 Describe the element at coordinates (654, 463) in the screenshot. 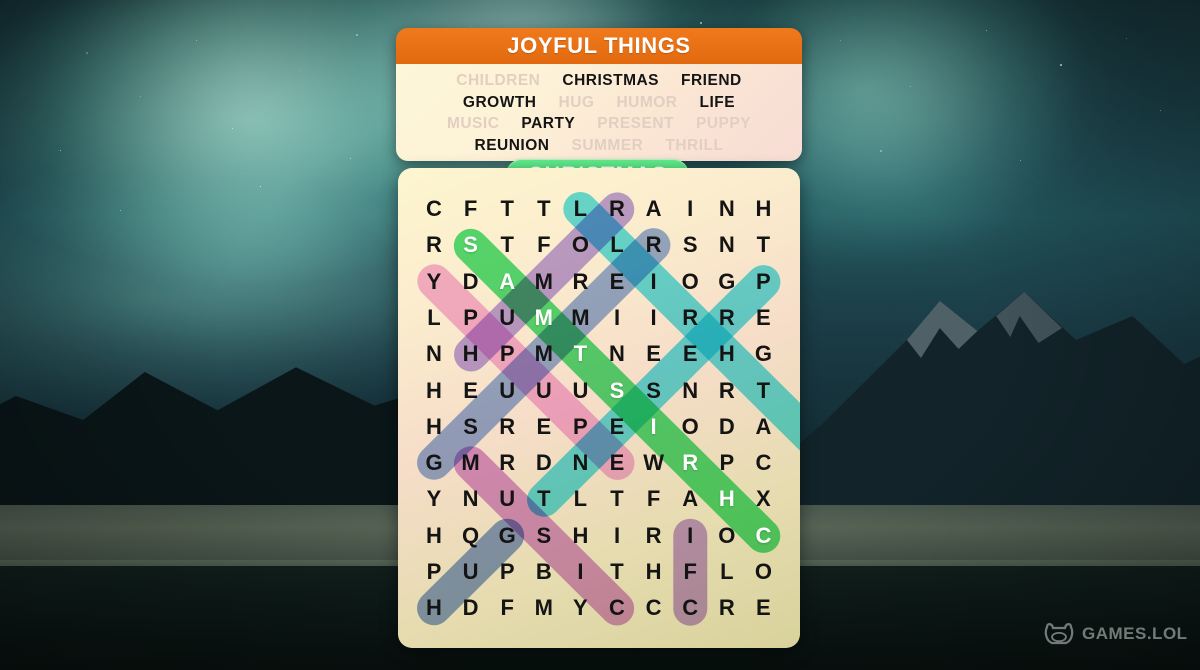

I see `grid-cell: W` at that location.